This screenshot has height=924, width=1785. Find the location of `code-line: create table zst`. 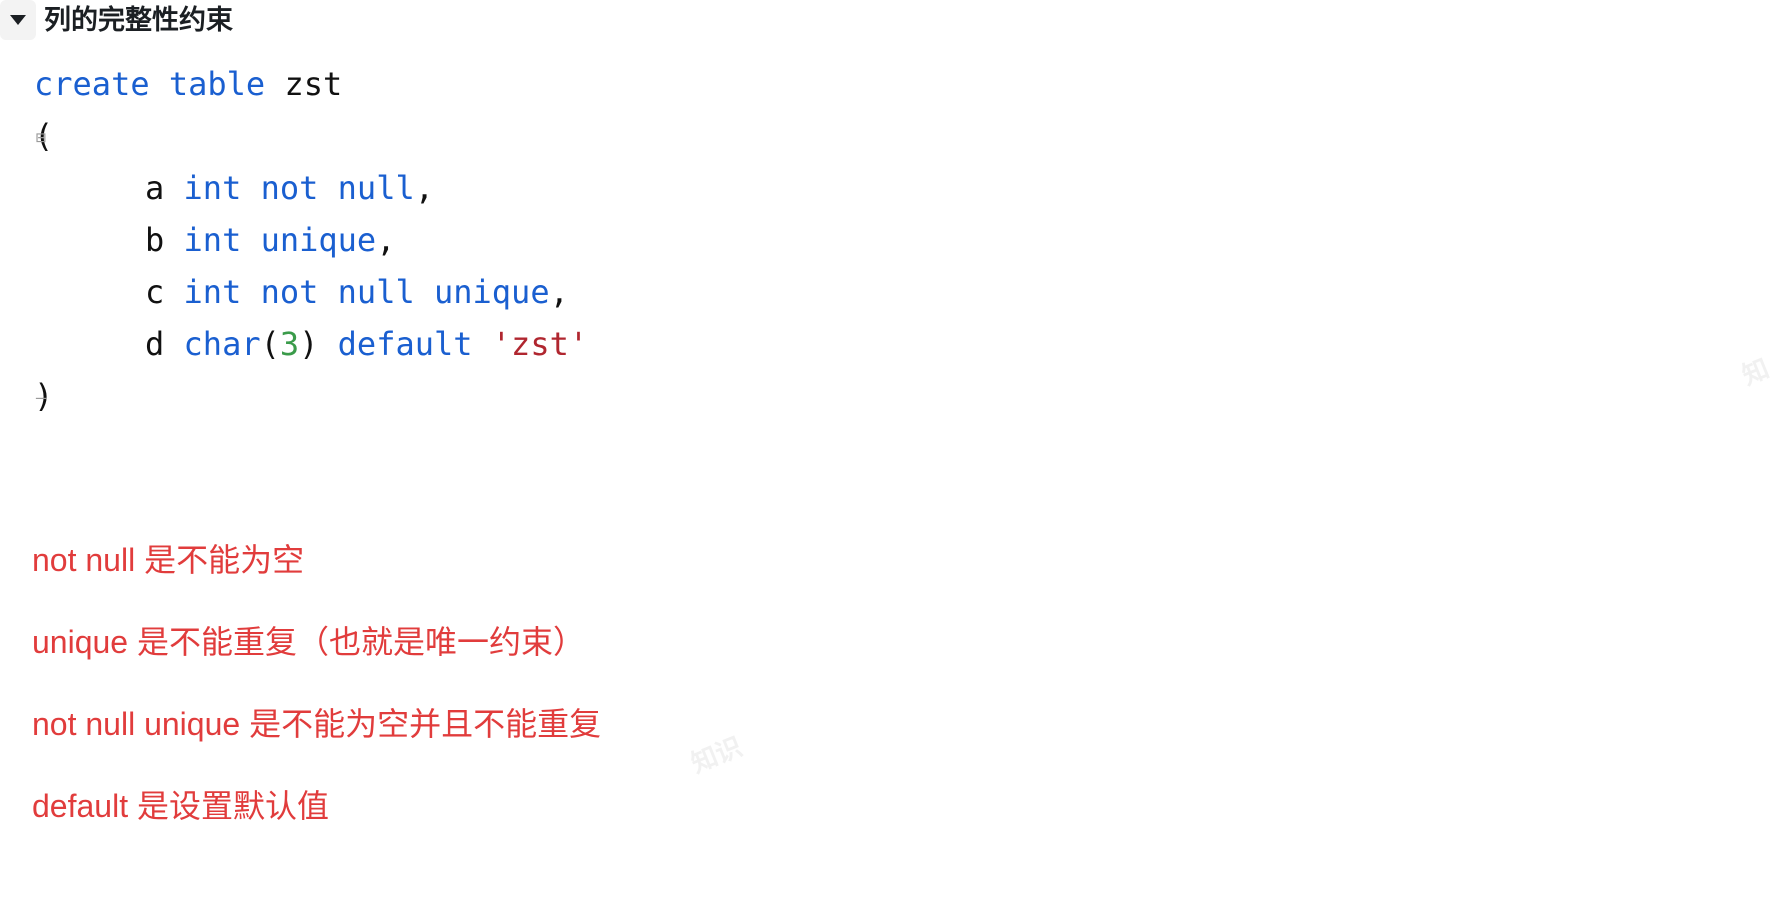

code-line: create table zst is located at coordinates (892, 84).